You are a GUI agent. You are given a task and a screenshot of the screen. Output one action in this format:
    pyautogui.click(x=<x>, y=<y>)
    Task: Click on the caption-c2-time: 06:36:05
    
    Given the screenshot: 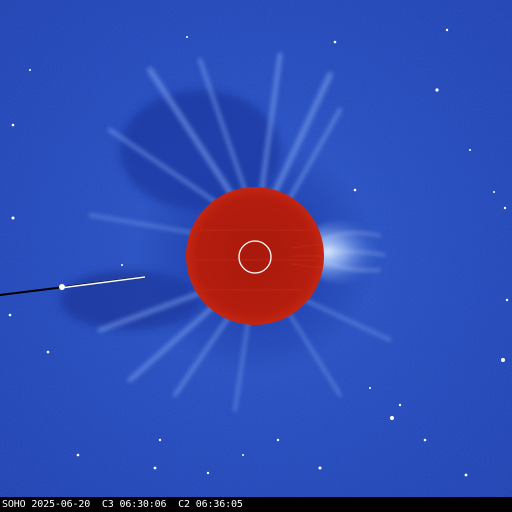 What is the action you would take?
    pyautogui.click(x=219, y=504)
    